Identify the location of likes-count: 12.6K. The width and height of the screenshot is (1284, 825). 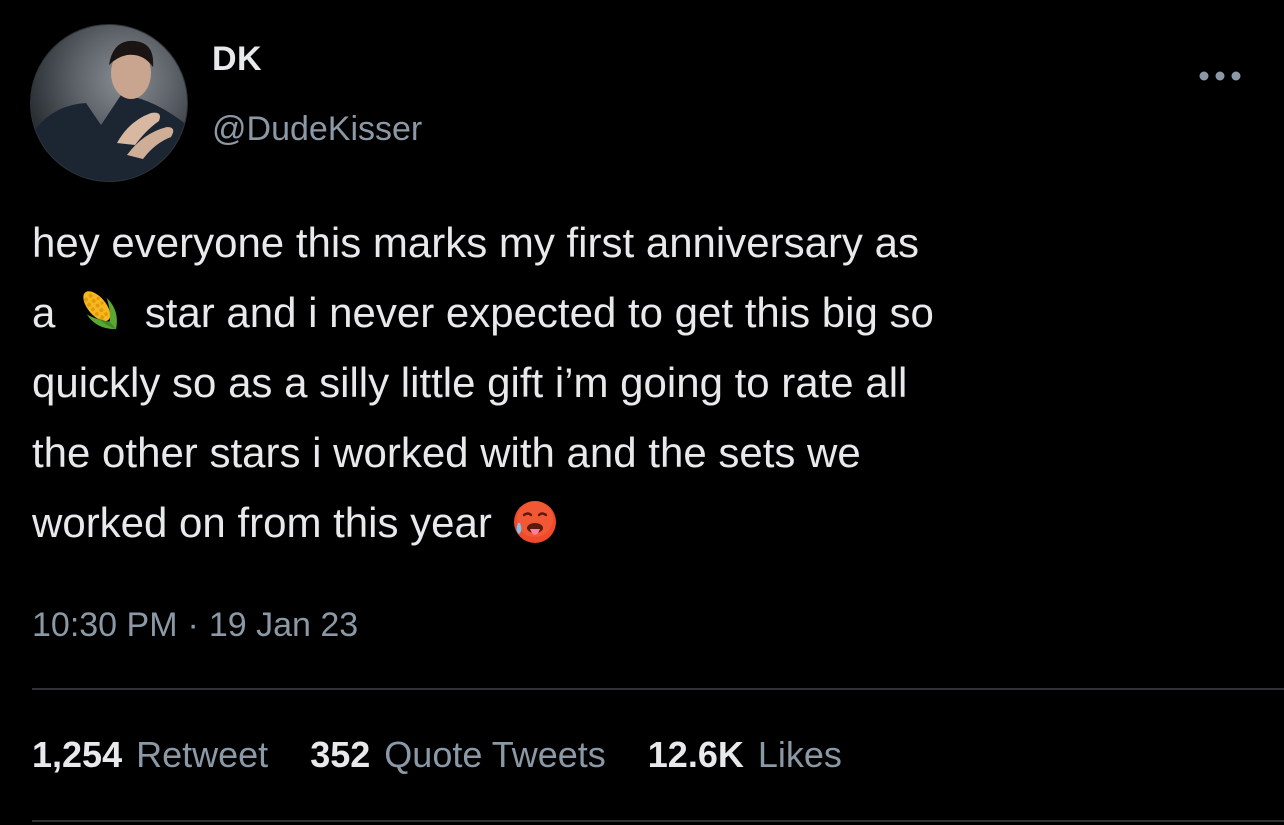
(695, 754).